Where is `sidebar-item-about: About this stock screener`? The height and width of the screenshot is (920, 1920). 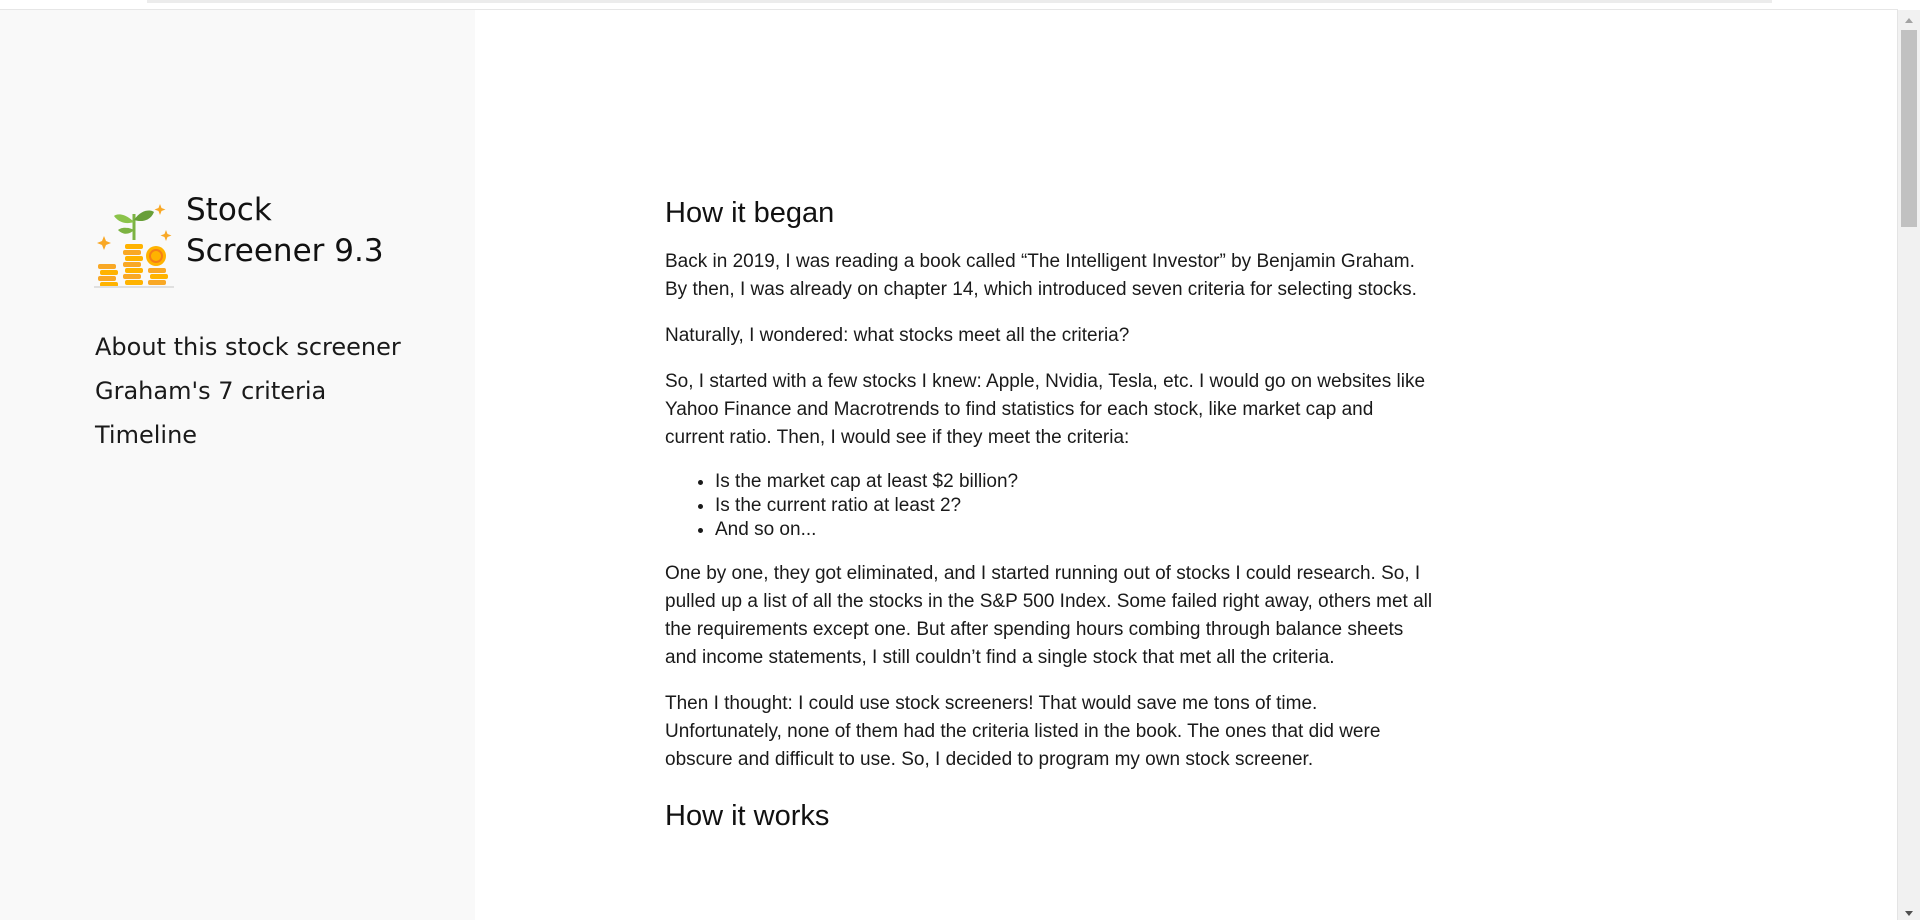 sidebar-item-about: About this stock screener is located at coordinates (248, 347).